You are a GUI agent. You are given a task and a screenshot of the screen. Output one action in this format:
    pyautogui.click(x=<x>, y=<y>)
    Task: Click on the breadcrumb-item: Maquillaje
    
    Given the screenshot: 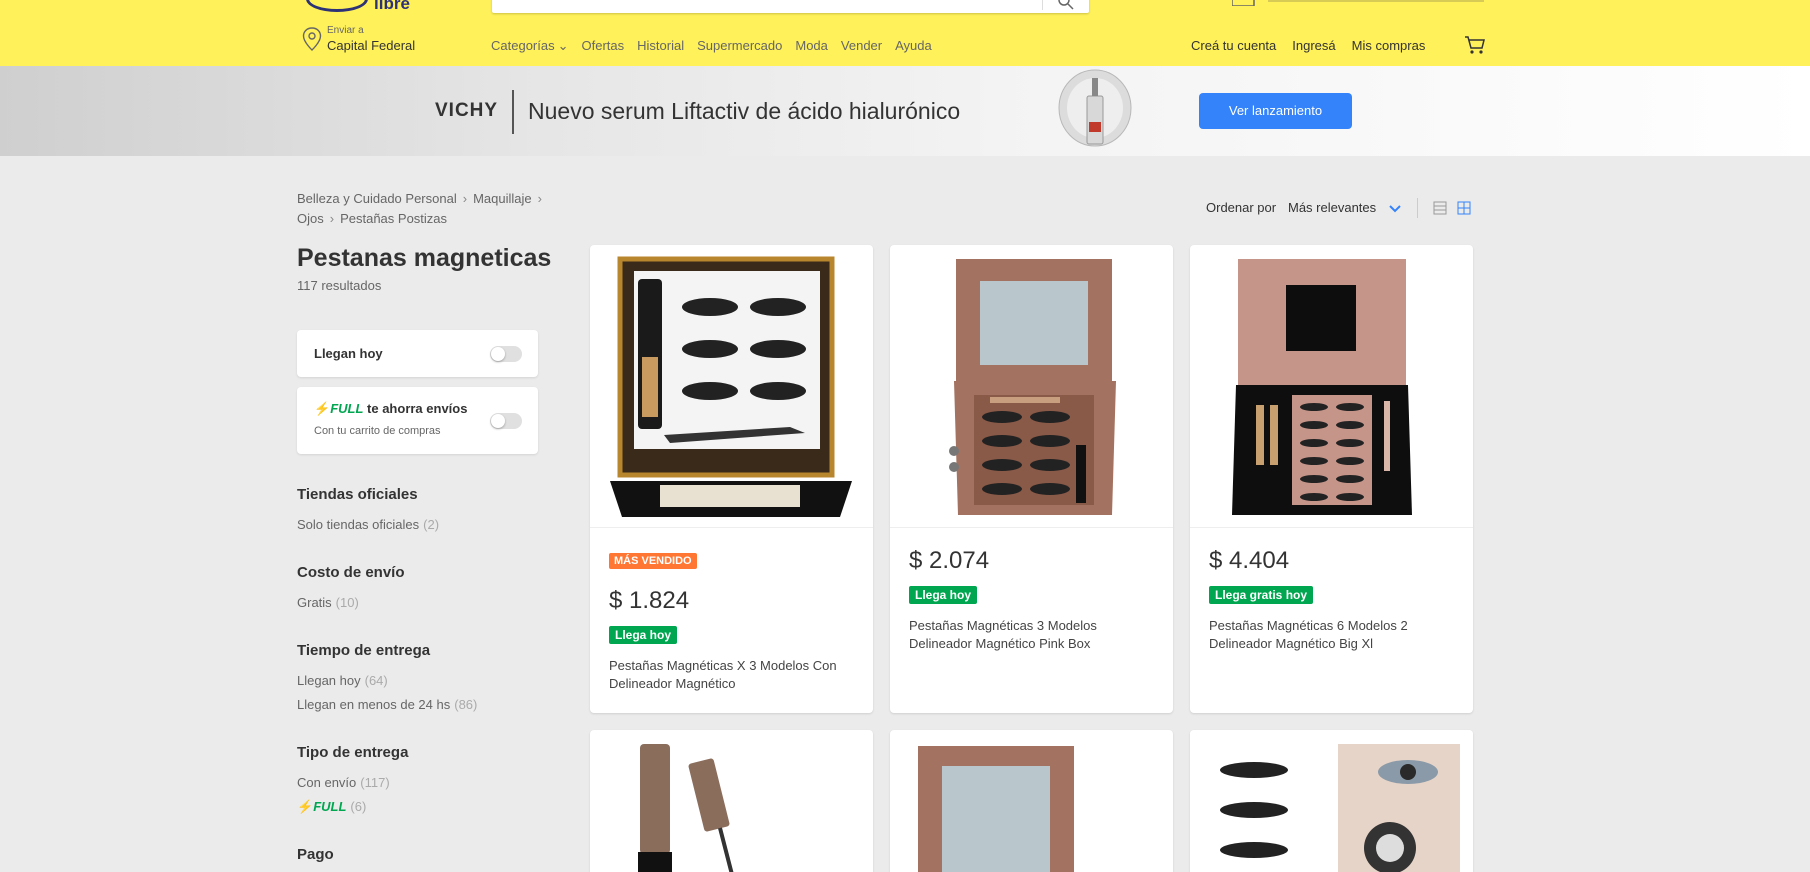 What is the action you would take?
    pyautogui.click(x=502, y=198)
    